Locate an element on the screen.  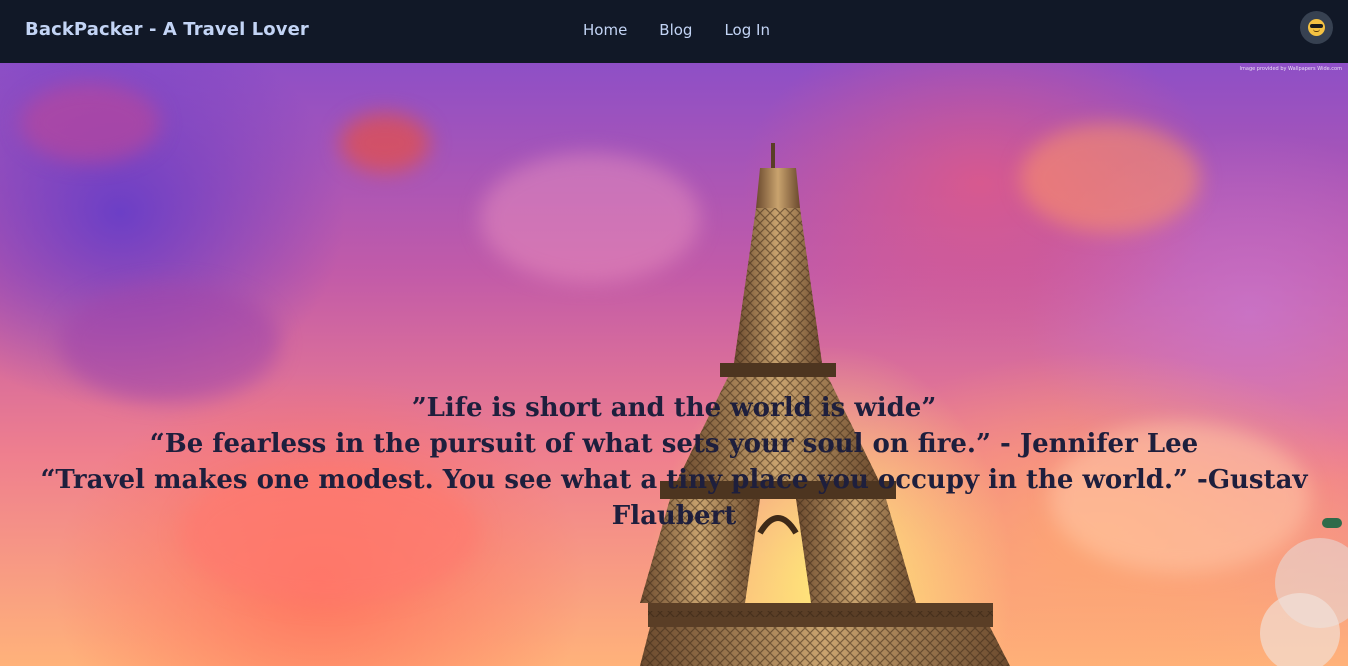
nav-link-login: Log In is located at coordinates (747, 30).